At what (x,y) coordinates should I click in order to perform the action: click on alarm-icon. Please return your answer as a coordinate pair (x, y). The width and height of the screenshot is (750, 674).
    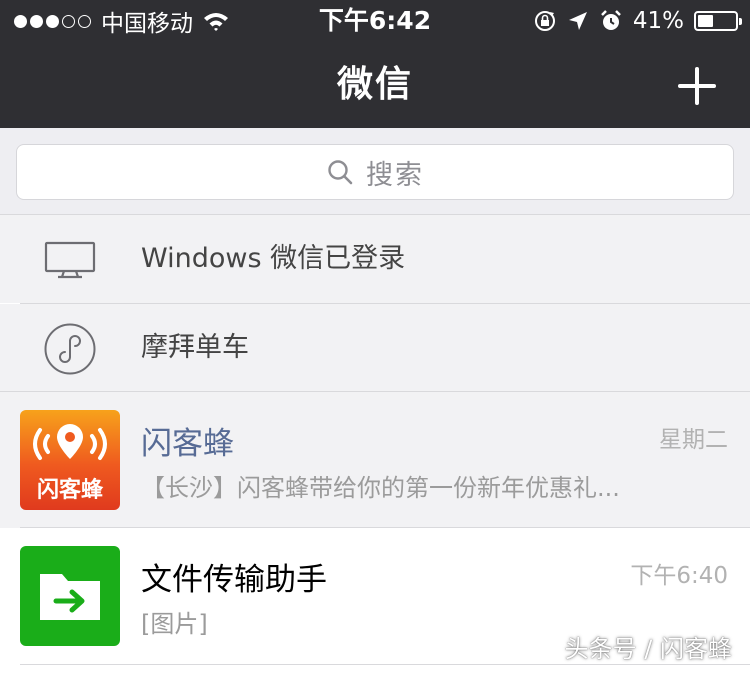
    Looking at the image, I should click on (610, 20).